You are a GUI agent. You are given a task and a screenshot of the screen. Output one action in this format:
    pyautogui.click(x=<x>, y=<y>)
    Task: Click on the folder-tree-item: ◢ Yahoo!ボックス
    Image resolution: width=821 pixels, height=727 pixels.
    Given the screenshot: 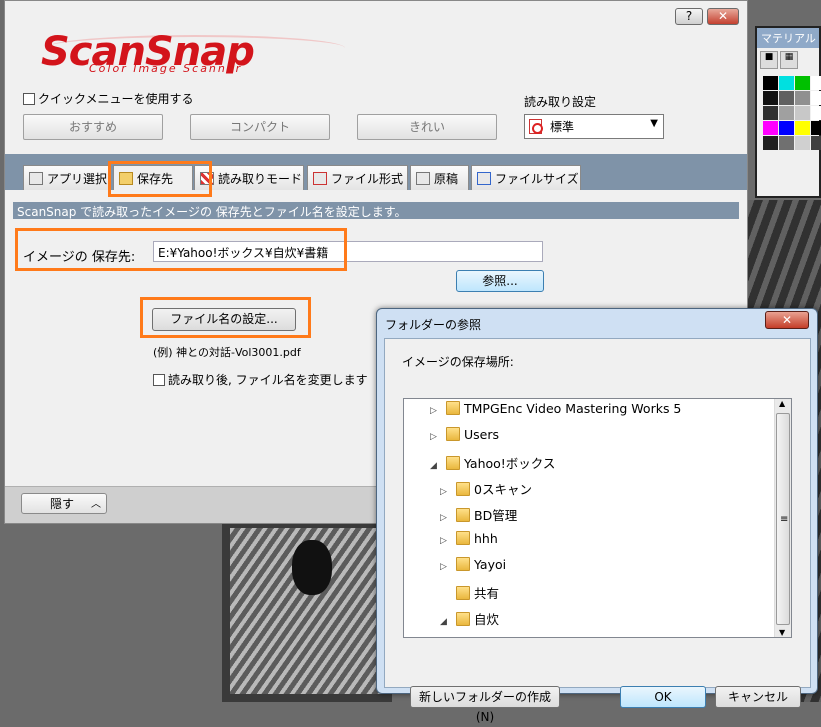 What is the action you would take?
    pyautogui.click(x=492, y=466)
    